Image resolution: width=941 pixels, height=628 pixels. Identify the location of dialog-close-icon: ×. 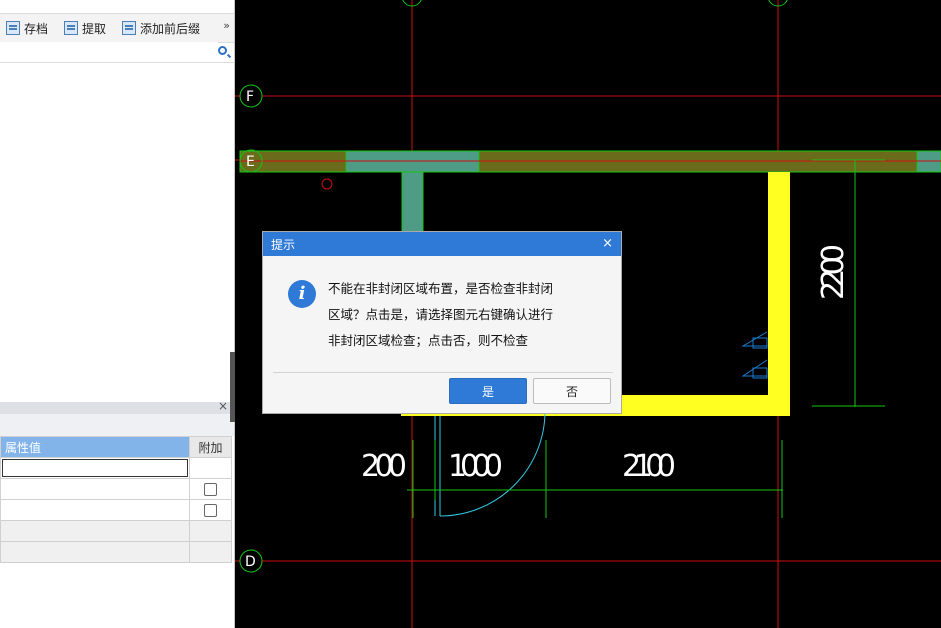
(607, 243).